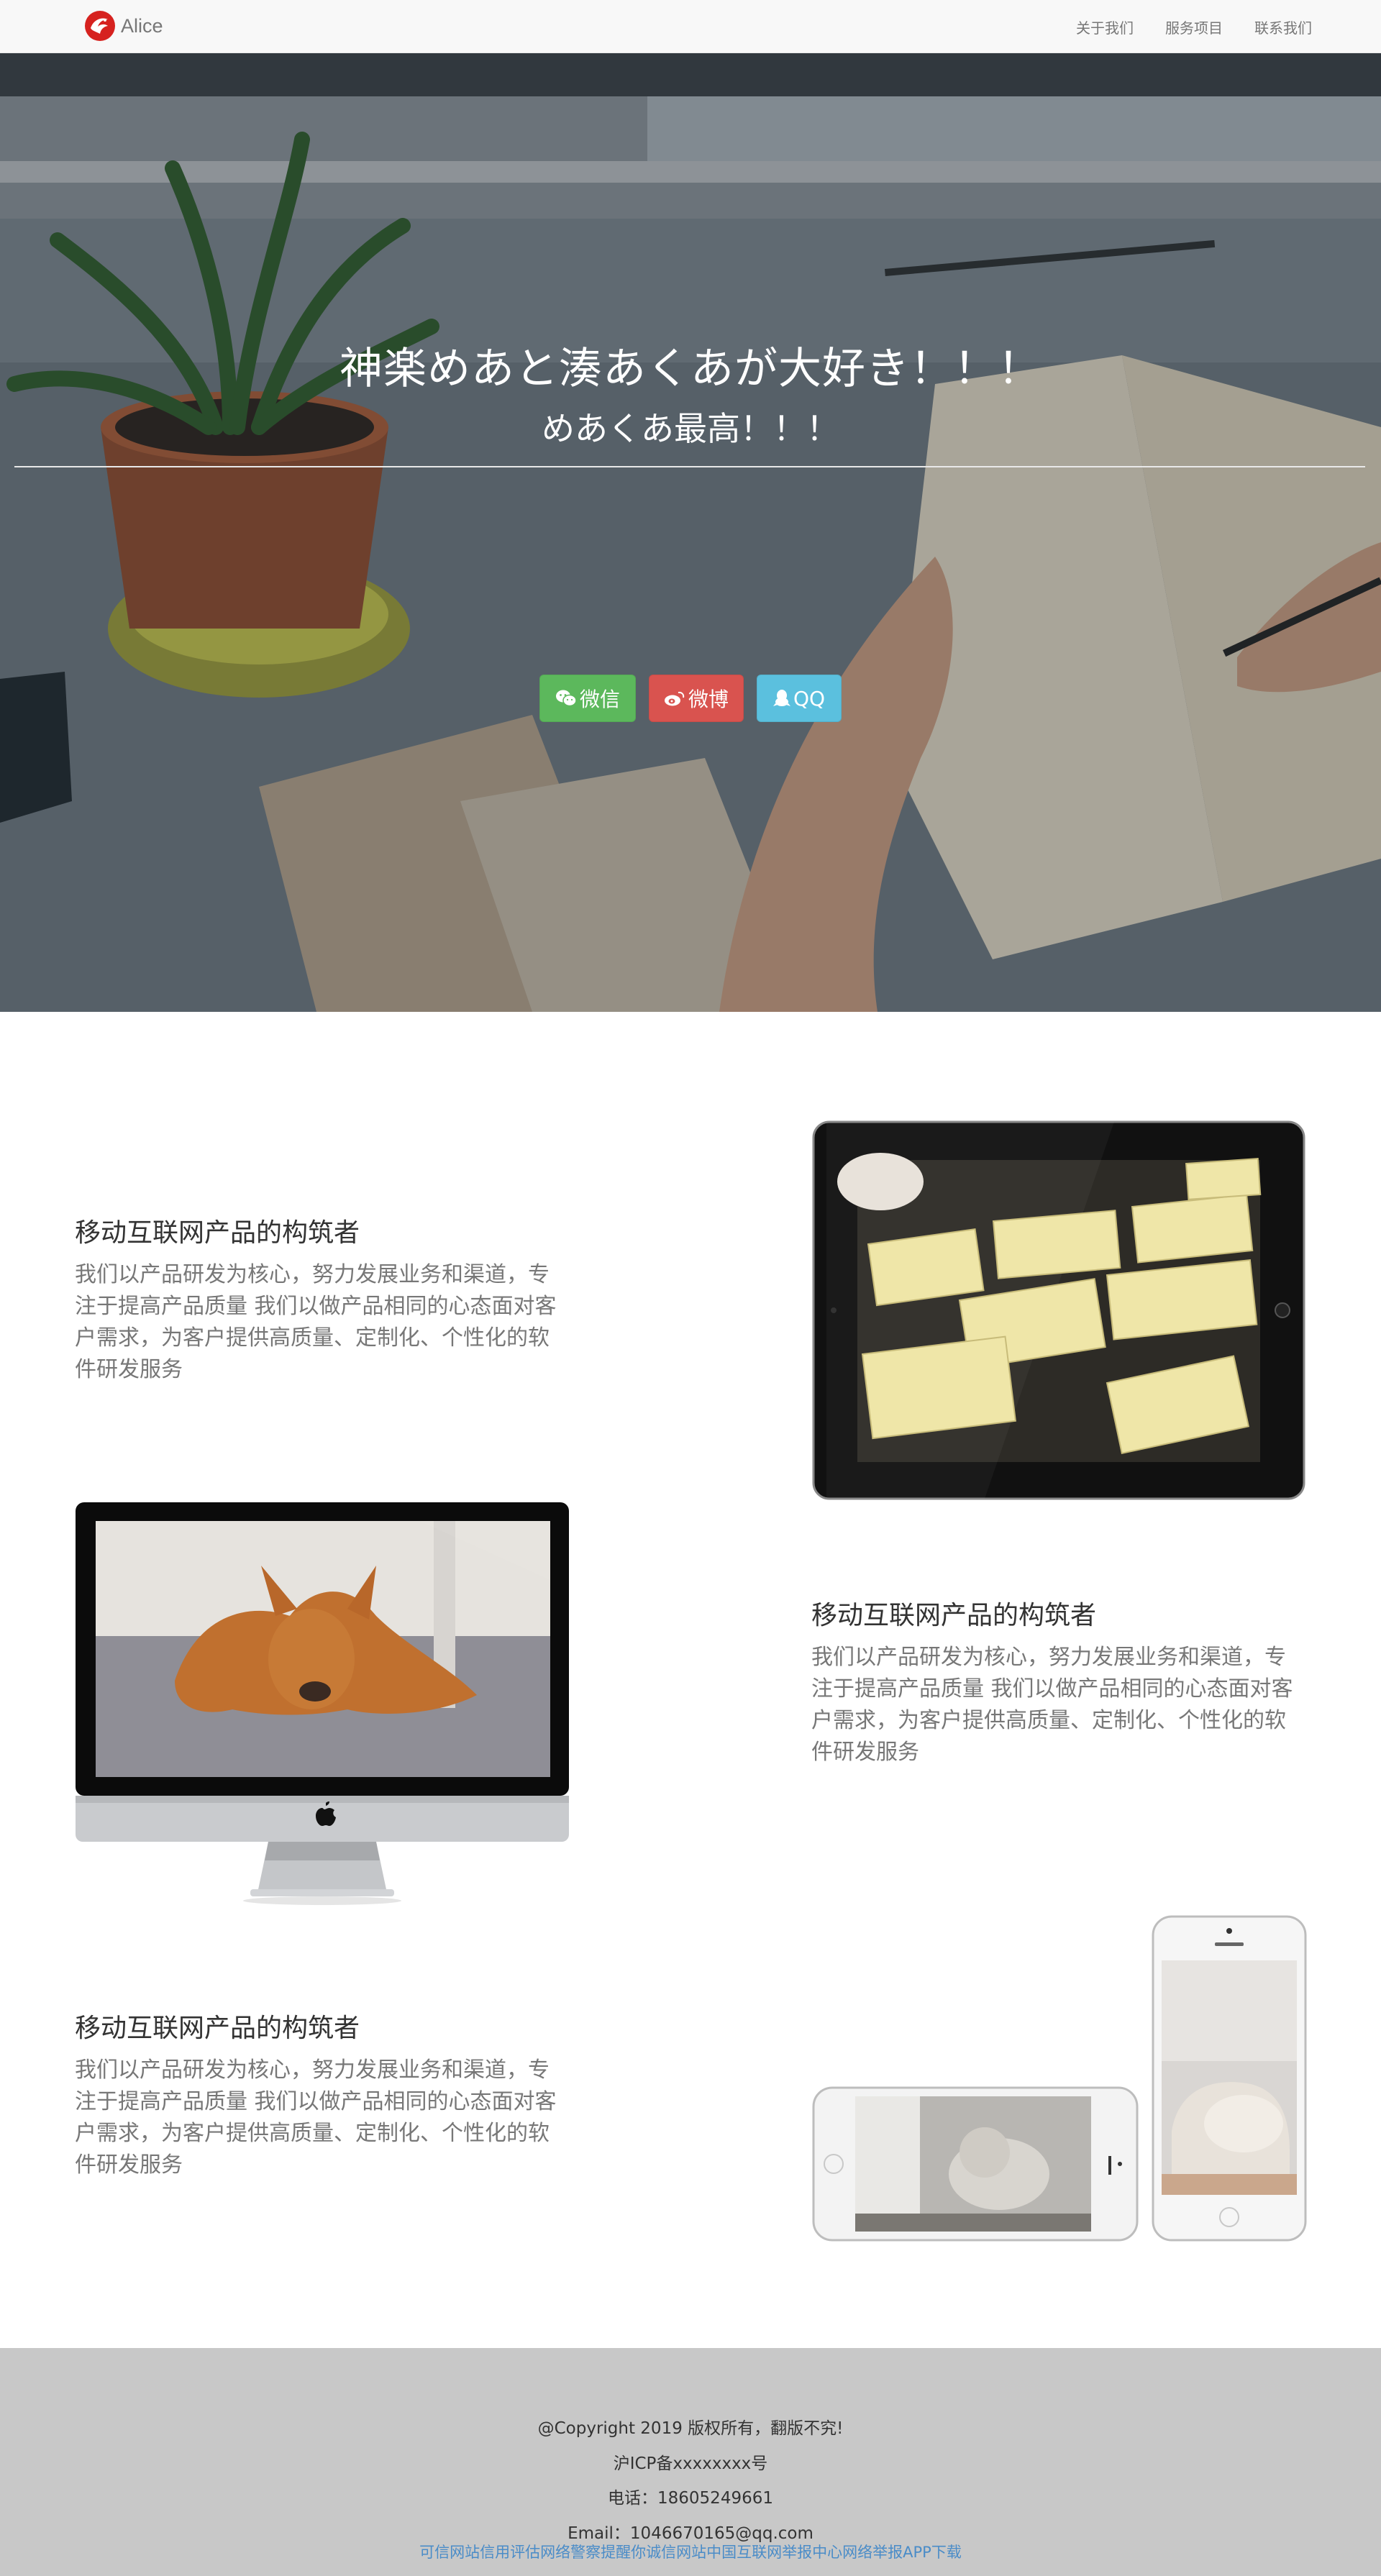 The image size is (1381, 2576). Describe the element at coordinates (690, 369) in the screenshot. I see `hero-title: 神楽めあと湊あくあが大好き！！！` at that location.